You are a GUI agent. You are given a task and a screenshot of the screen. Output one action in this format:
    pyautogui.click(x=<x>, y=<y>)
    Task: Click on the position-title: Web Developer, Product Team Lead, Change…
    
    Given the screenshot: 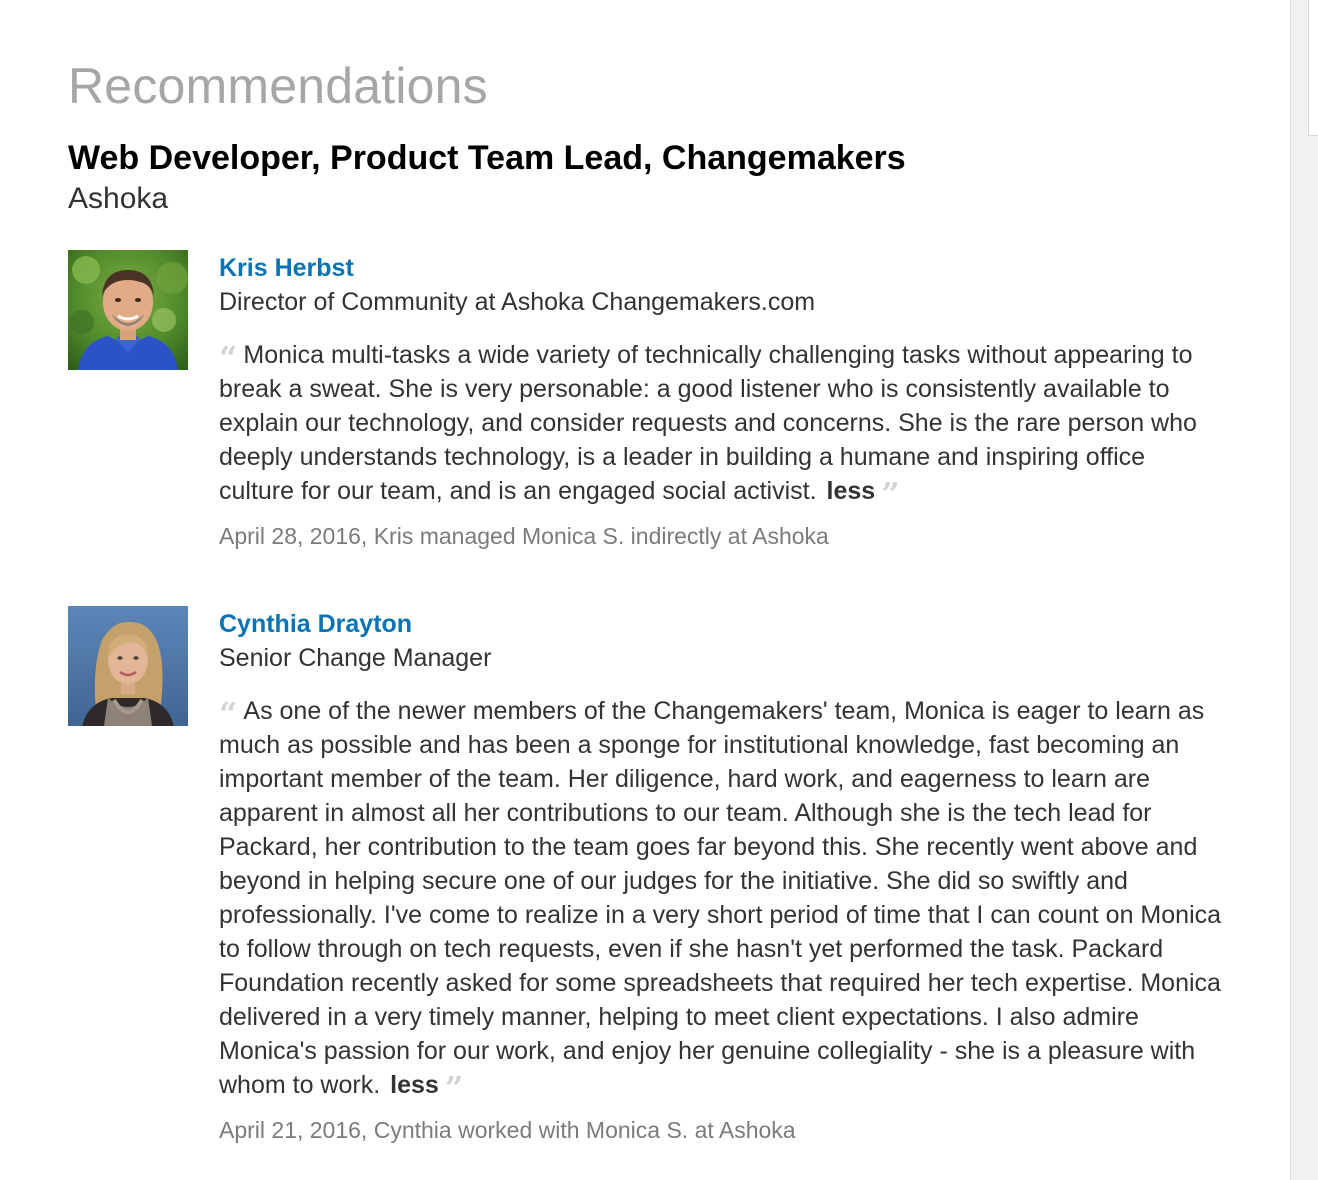 What is the action you would take?
    pyautogui.click(x=487, y=158)
    